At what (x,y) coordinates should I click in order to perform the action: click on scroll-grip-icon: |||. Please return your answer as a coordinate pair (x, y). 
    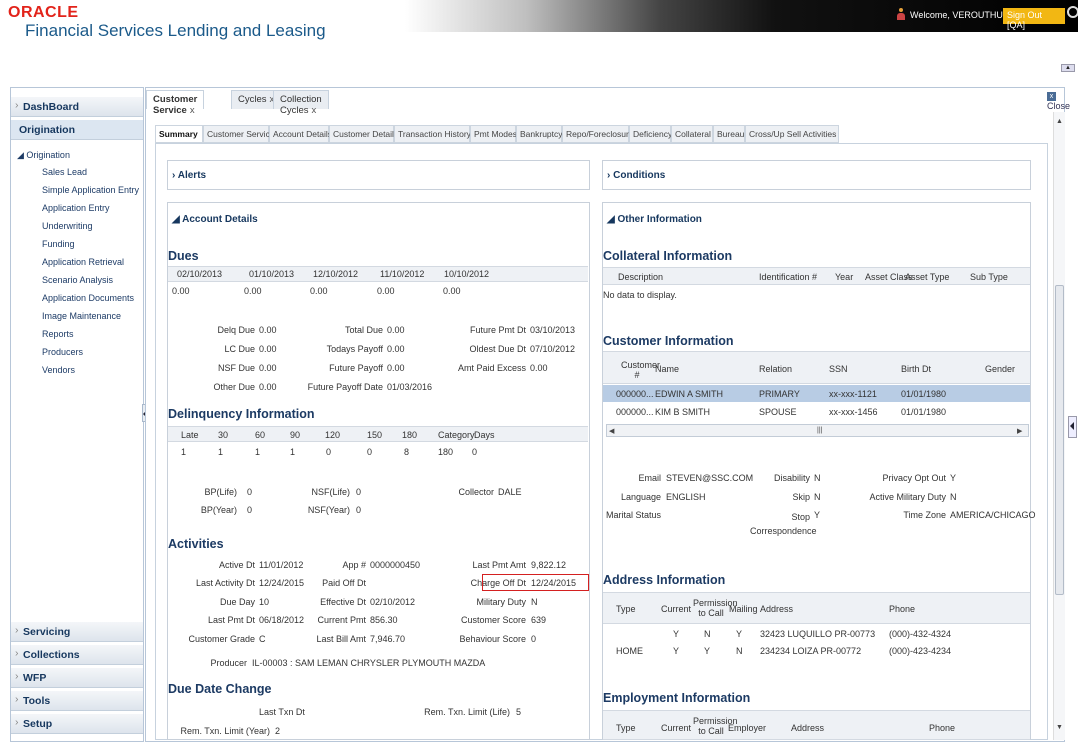
    Looking at the image, I should click on (819, 430).